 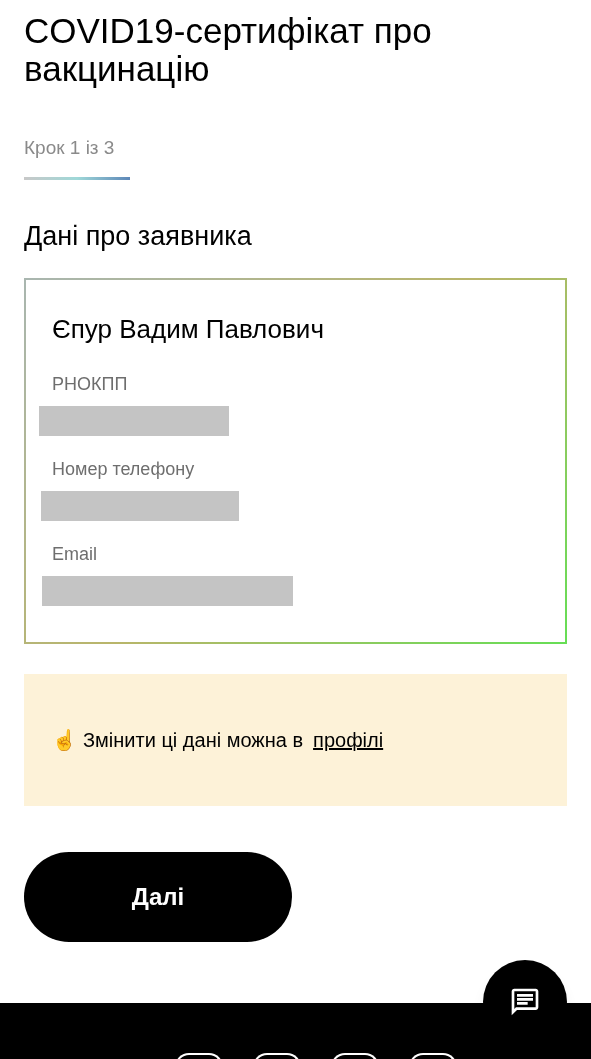 I want to click on section-title: Дані про заявника, so click(x=138, y=236).